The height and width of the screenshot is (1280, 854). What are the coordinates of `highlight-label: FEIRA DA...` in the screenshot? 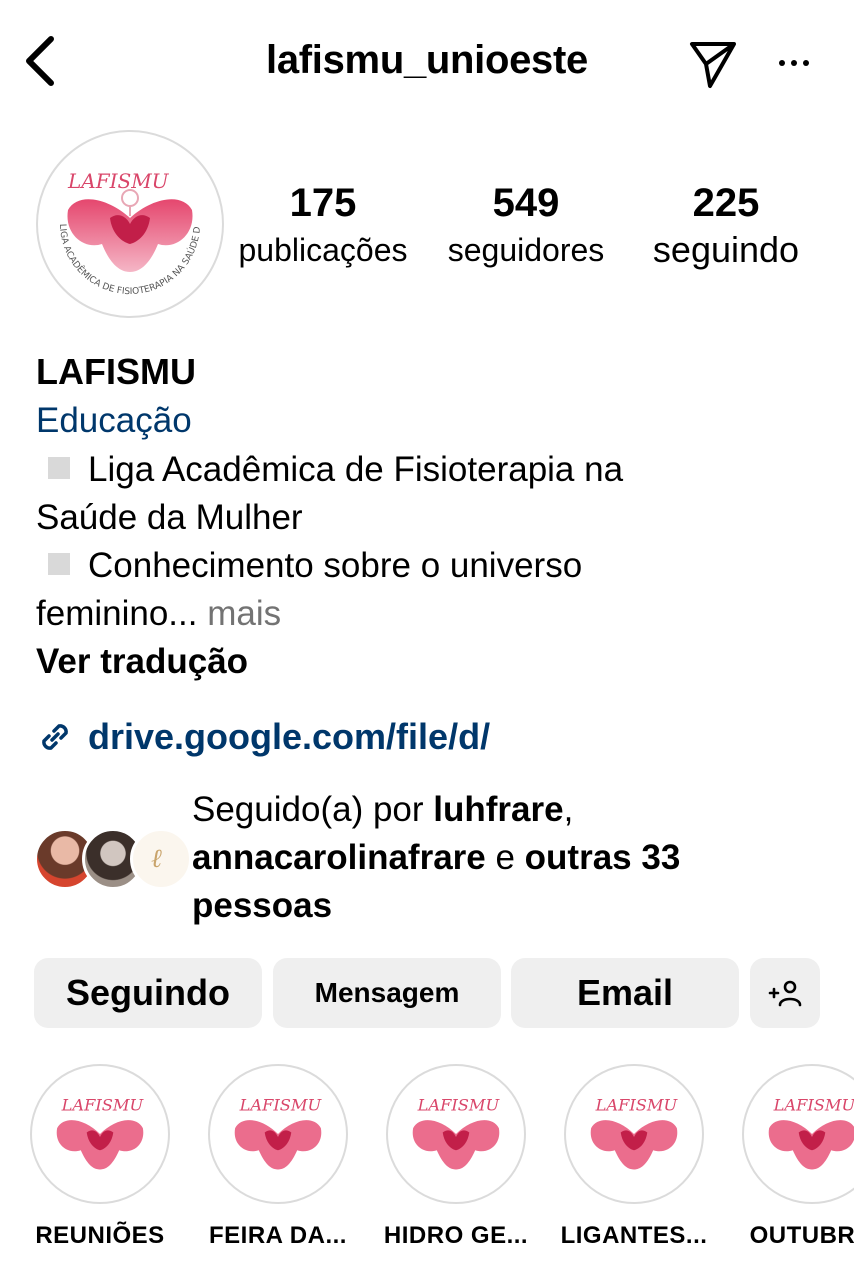 It's located at (278, 1235).